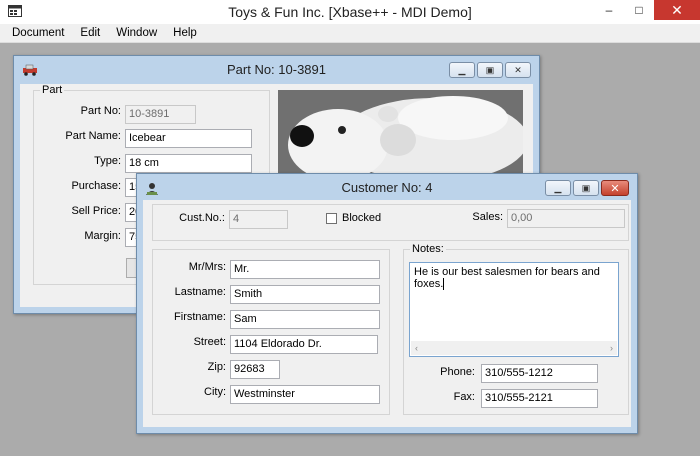 This screenshot has width=700, height=456. What do you see at coordinates (258, 219) in the screenshot?
I see `cust-no-field: 4` at bounding box center [258, 219].